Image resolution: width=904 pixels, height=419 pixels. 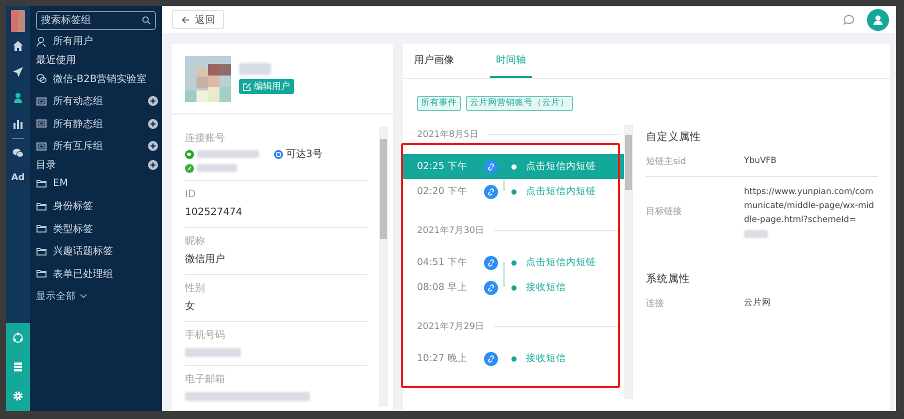 What do you see at coordinates (437, 61) in the screenshot?
I see `tab: 用户画像` at bounding box center [437, 61].